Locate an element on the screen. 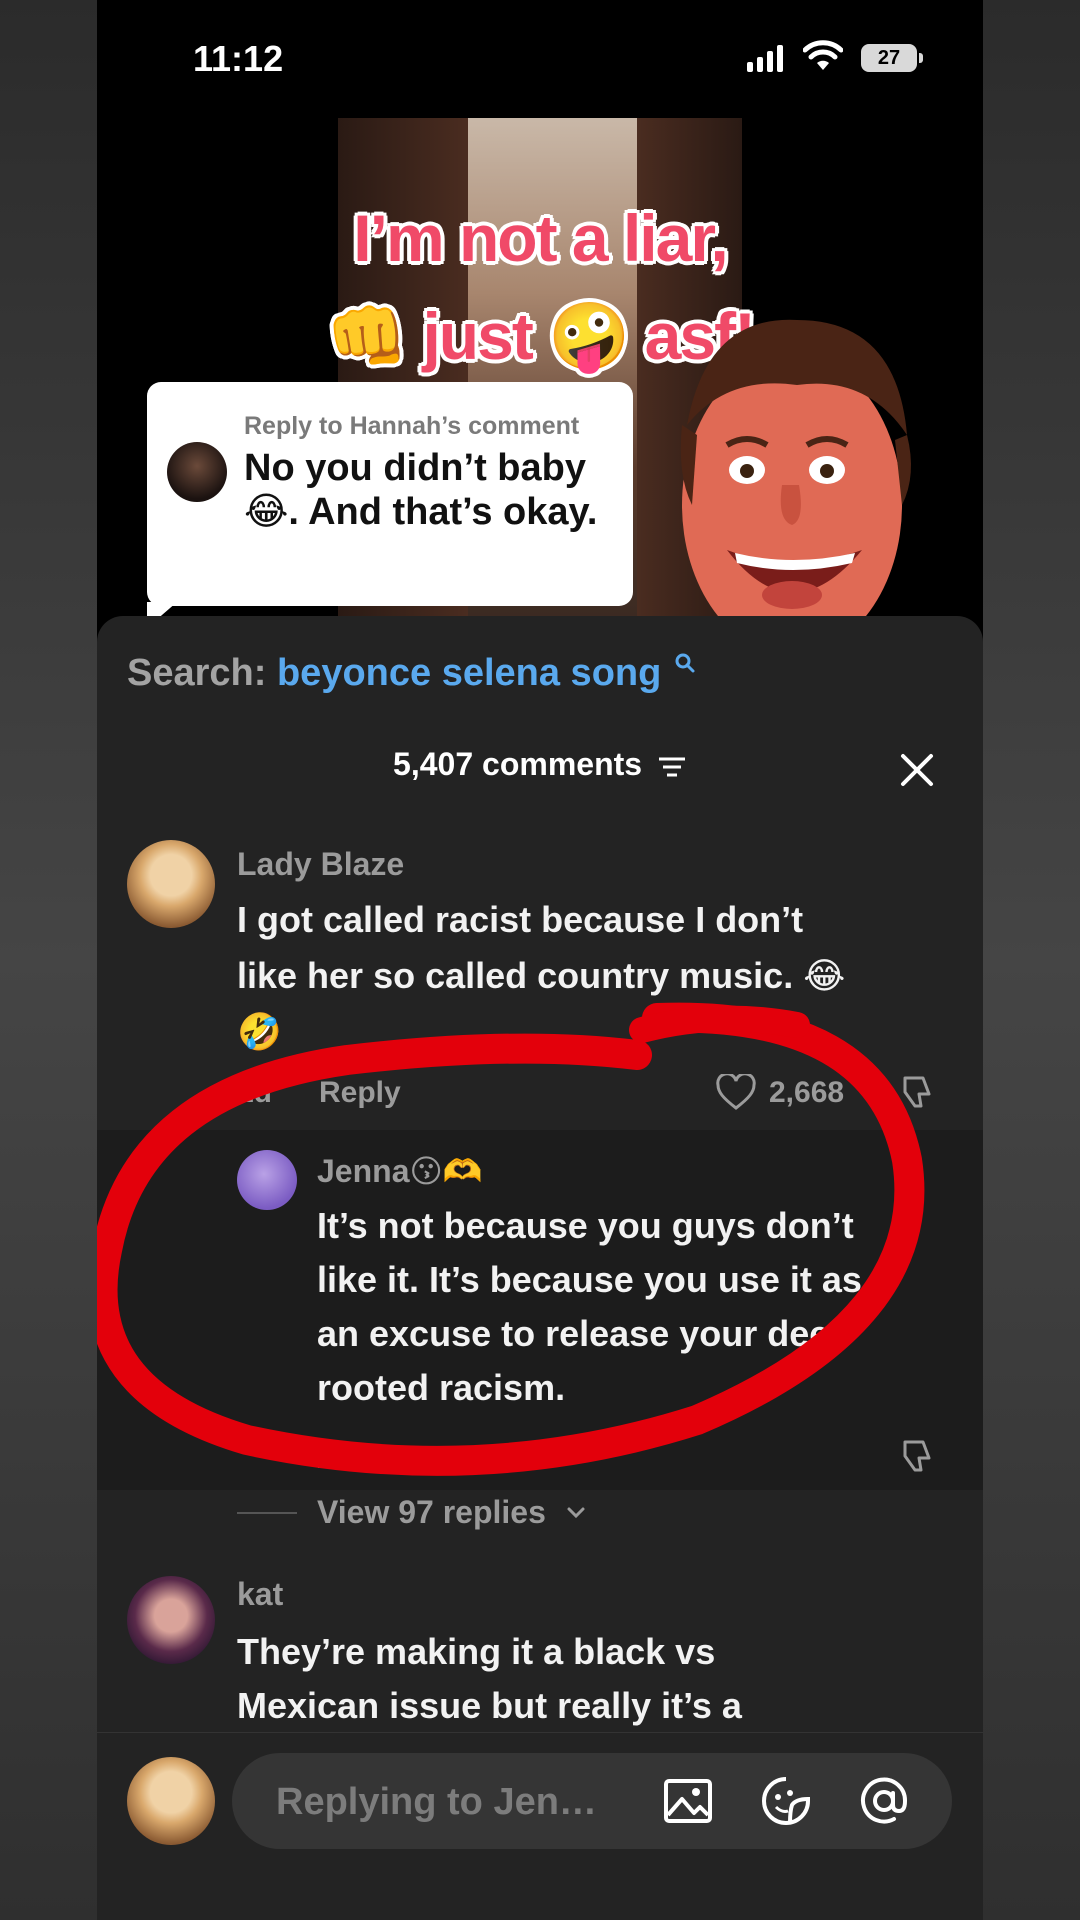  reply-bubble-text: No you didn’t baby 😂. And that’s okay. is located at coordinates (421, 490).